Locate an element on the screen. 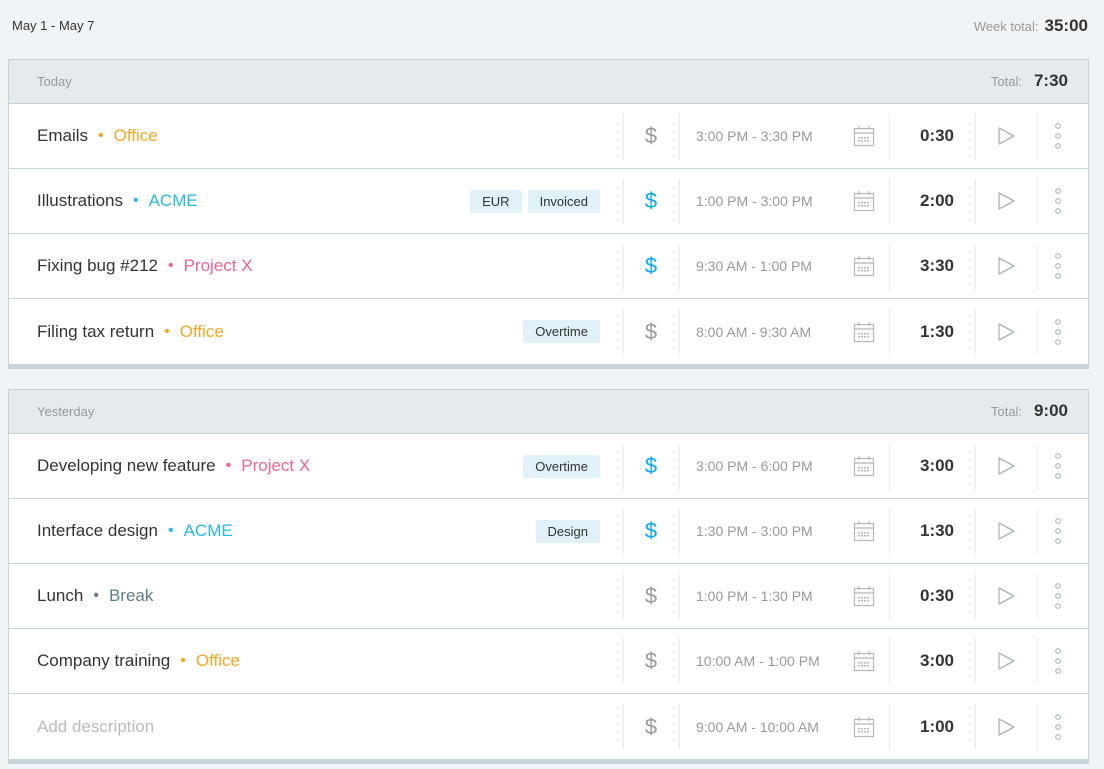  entry-description: Lunch is located at coordinates (60, 596).